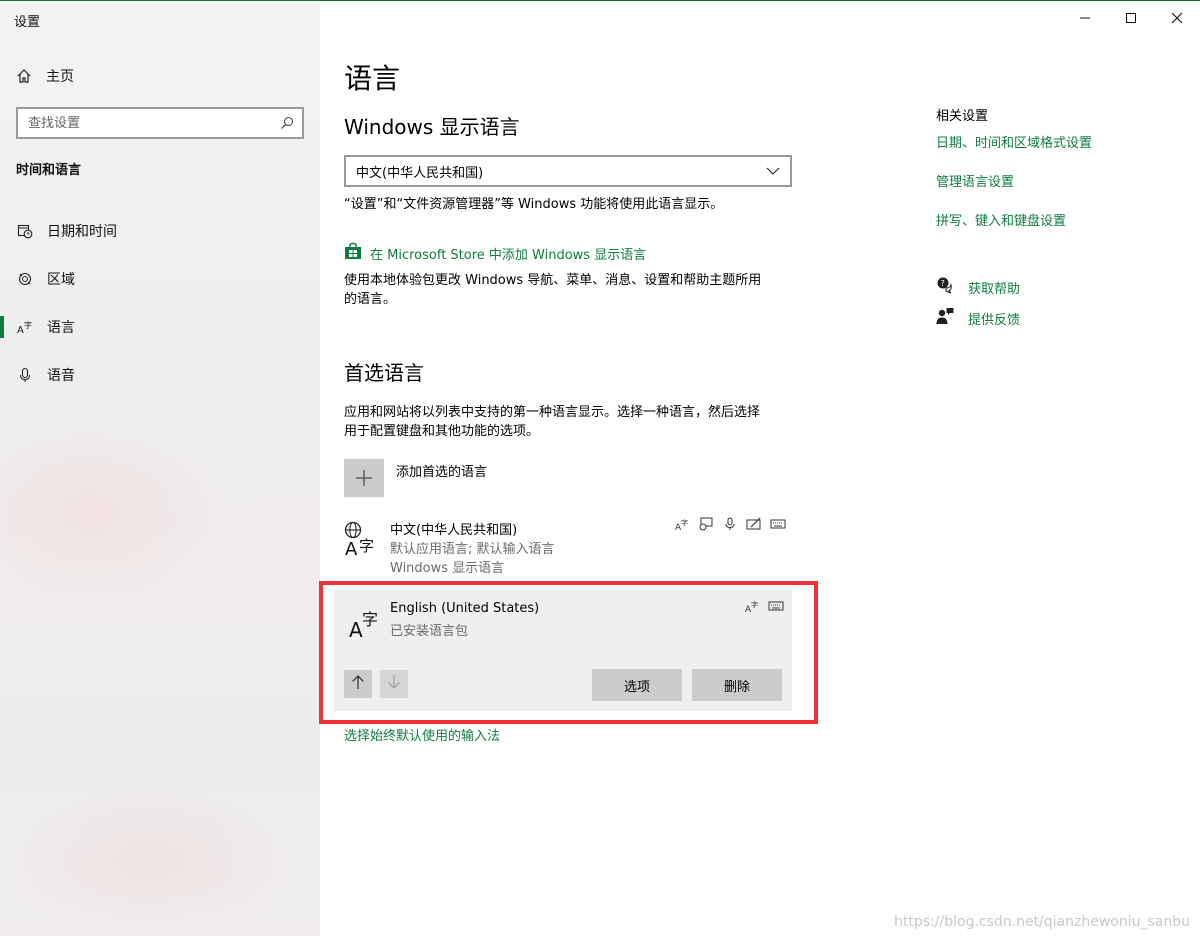 The width and height of the screenshot is (1200, 936). I want to click on nav-list: 日期和时间 区域 A字 语言 语音, so click(160, 303).